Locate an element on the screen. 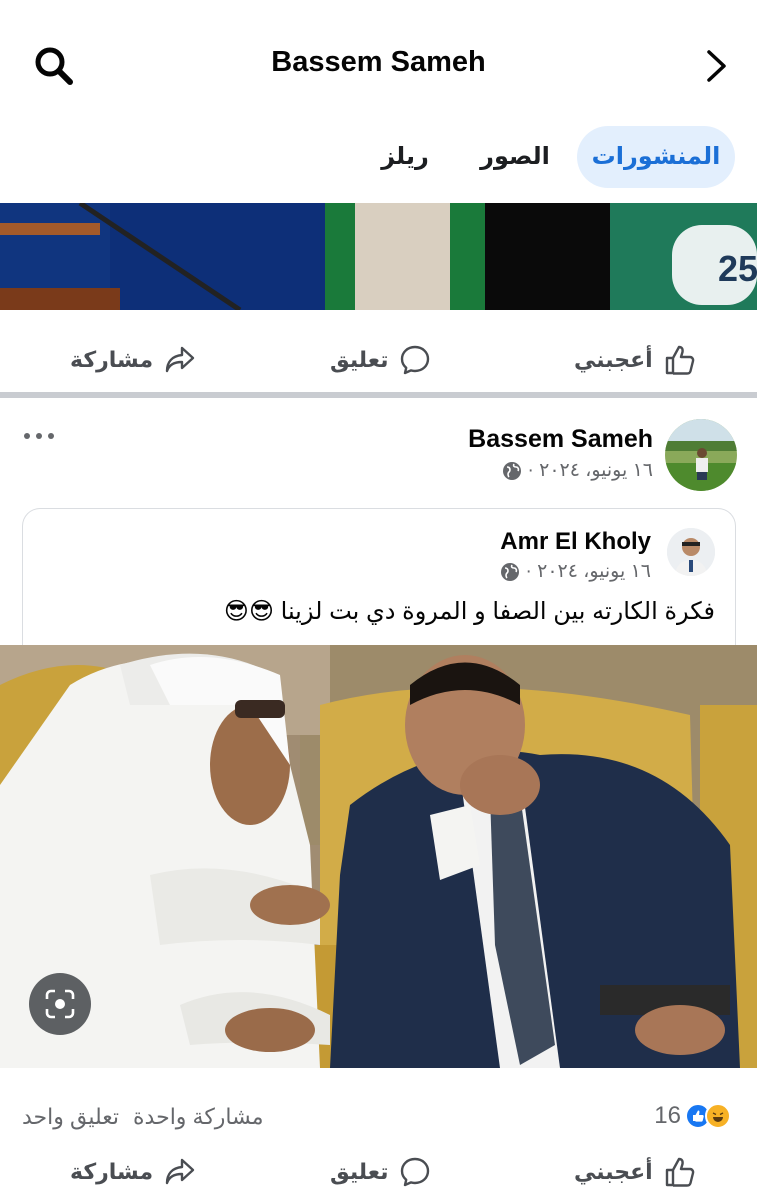 This screenshot has height=1200, width=757. page-title: Bassem Sameh is located at coordinates (378, 62).